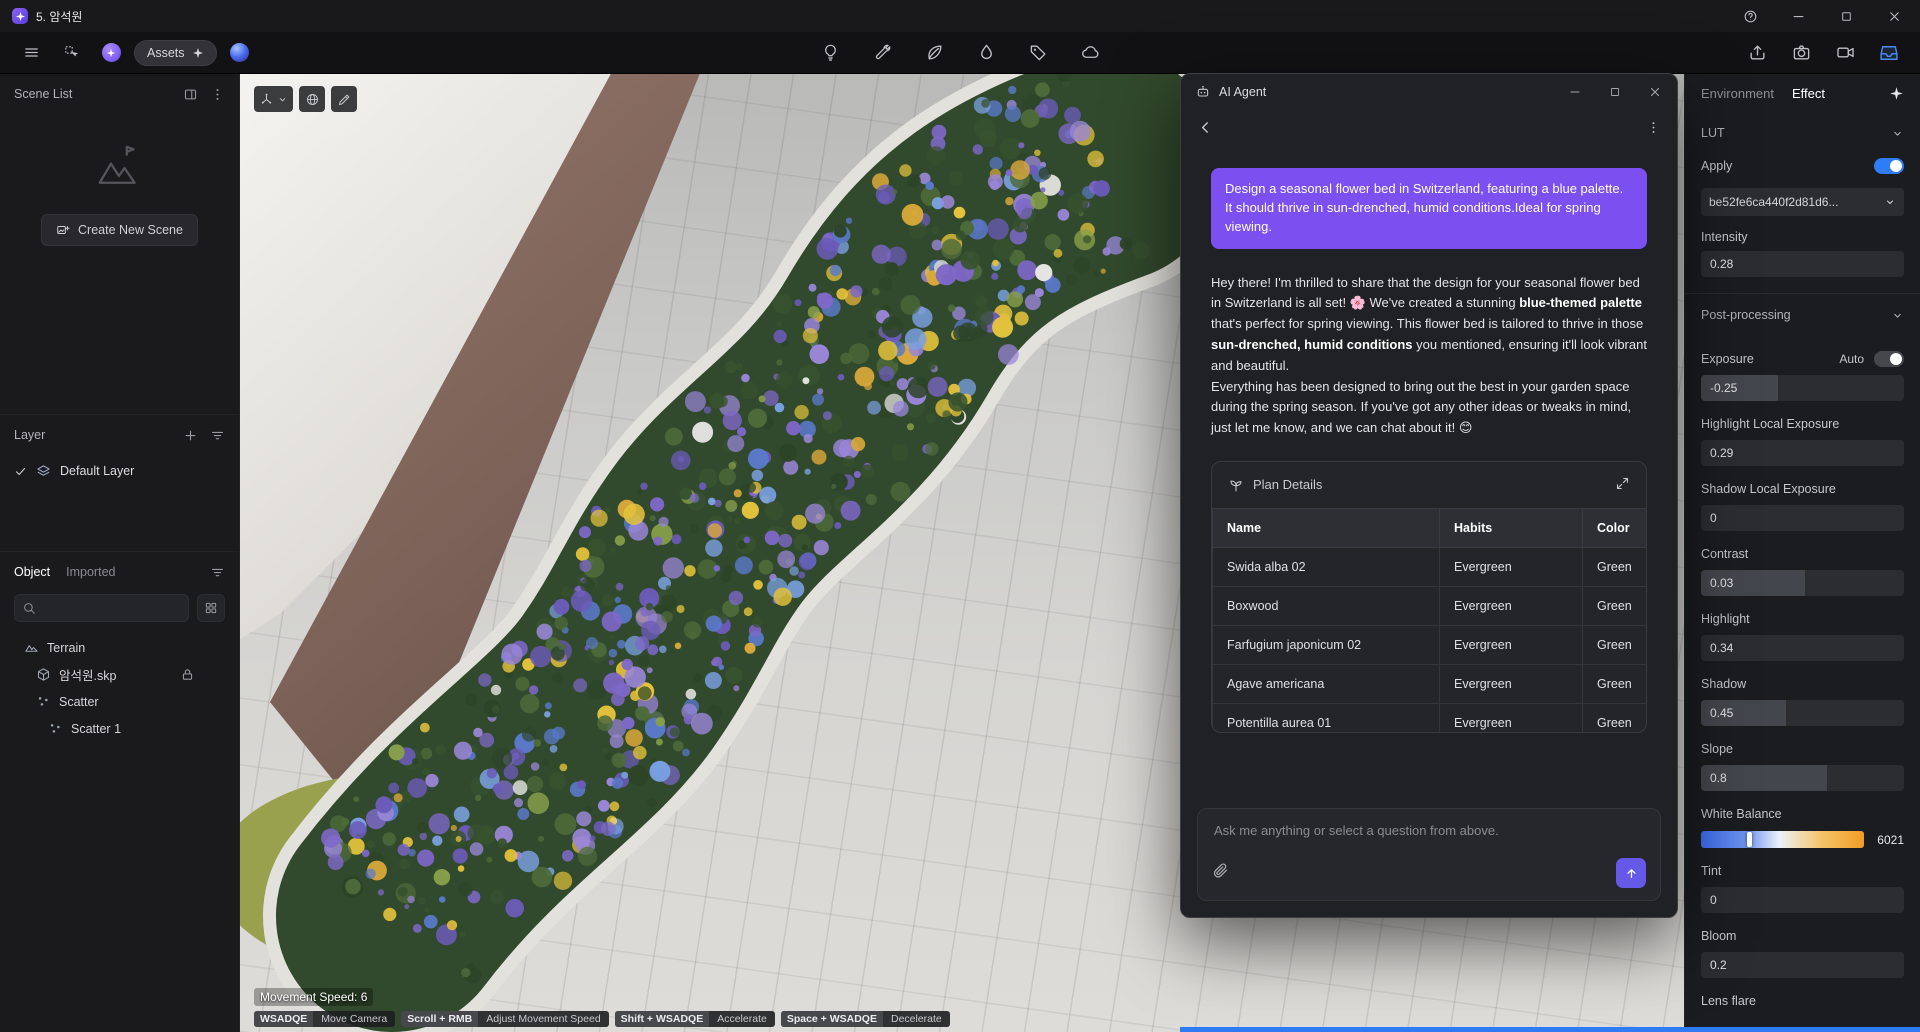  I want to click on back-button, so click(1205, 130).